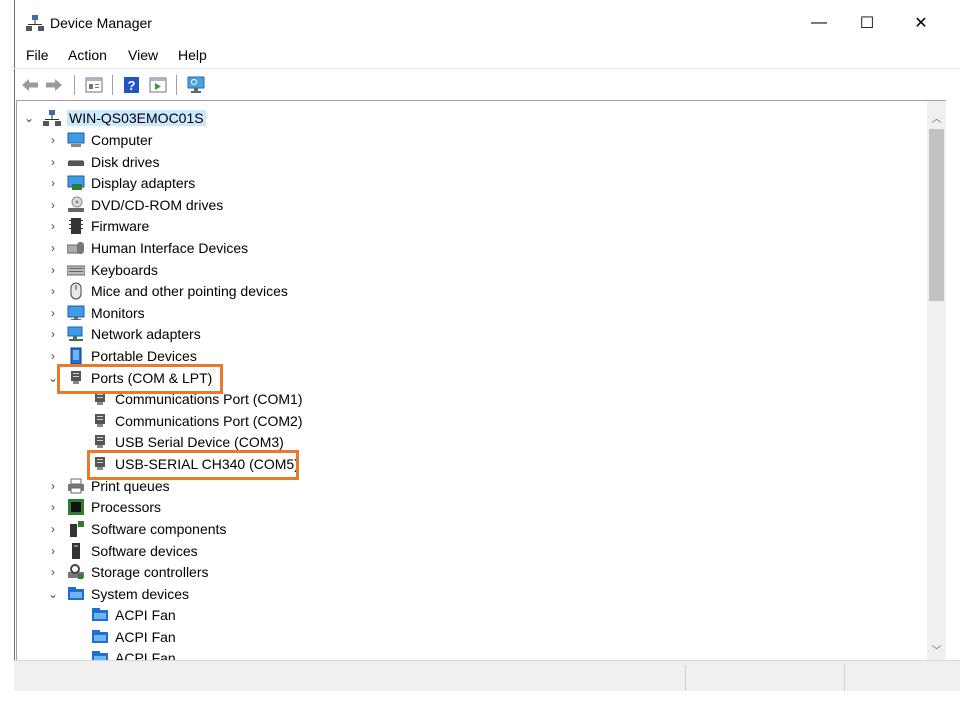 The height and width of the screenshot is (706, 960). I want to click on tree-item-label: Monitors, so click(118, 312).